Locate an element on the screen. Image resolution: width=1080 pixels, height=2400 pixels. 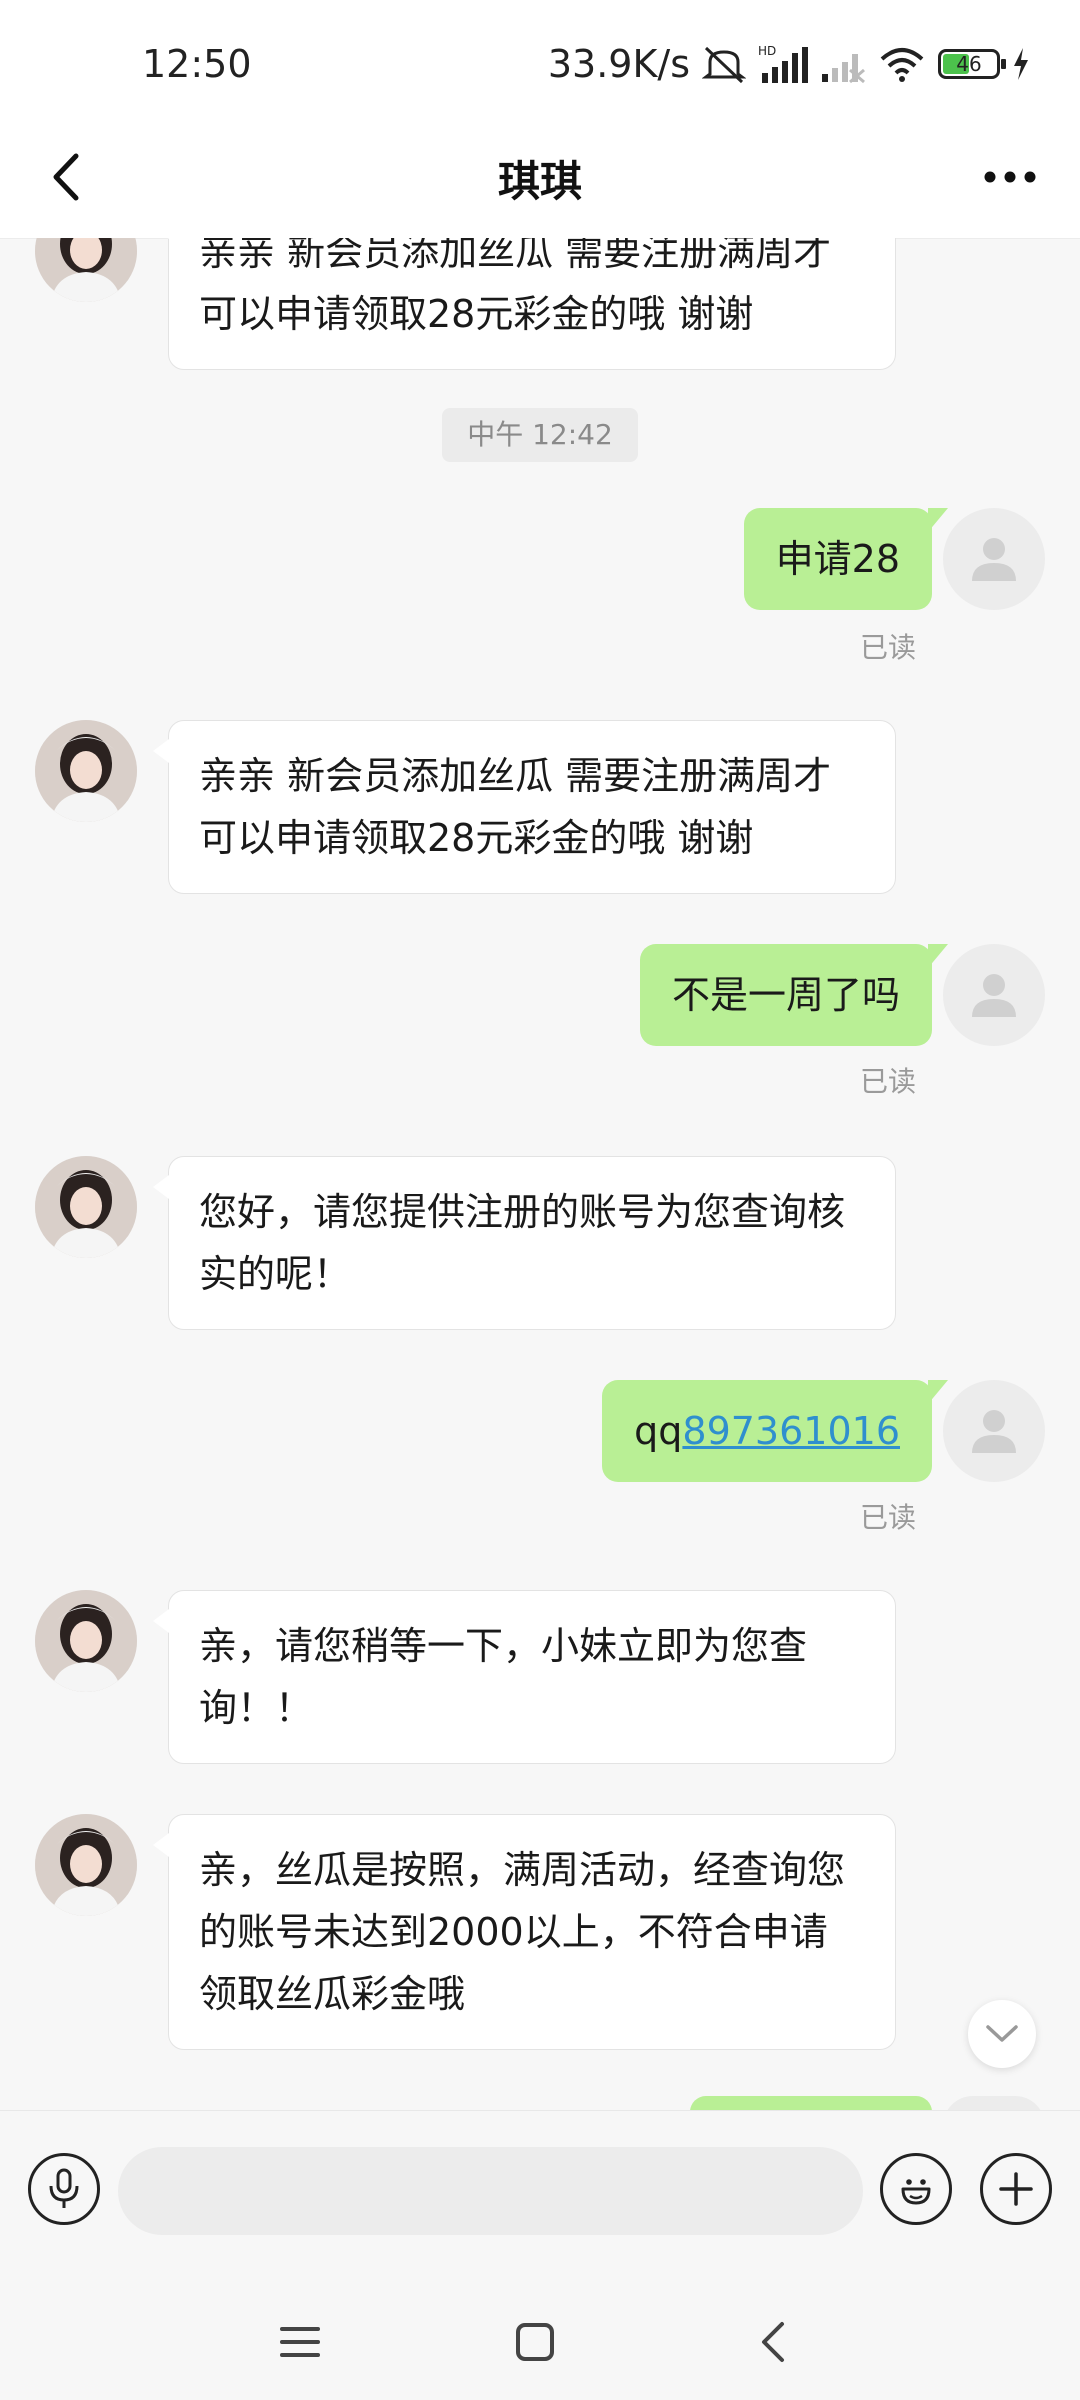
message-text-input is located at coordinates (490, 2191).